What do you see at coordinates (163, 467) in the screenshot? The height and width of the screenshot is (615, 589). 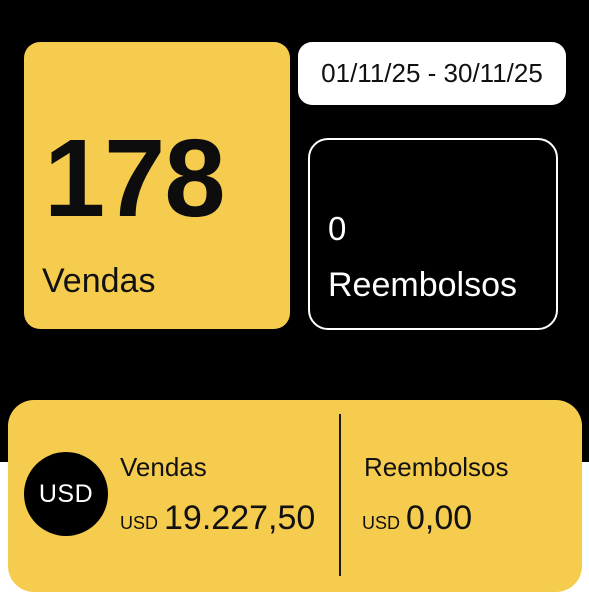 I see `sales-revenue-label: Vendas` at bounding box center [163, 467].